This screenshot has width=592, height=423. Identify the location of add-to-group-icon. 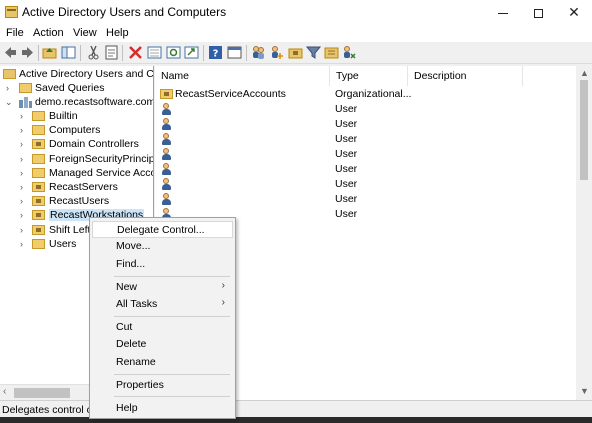
(331, 52).